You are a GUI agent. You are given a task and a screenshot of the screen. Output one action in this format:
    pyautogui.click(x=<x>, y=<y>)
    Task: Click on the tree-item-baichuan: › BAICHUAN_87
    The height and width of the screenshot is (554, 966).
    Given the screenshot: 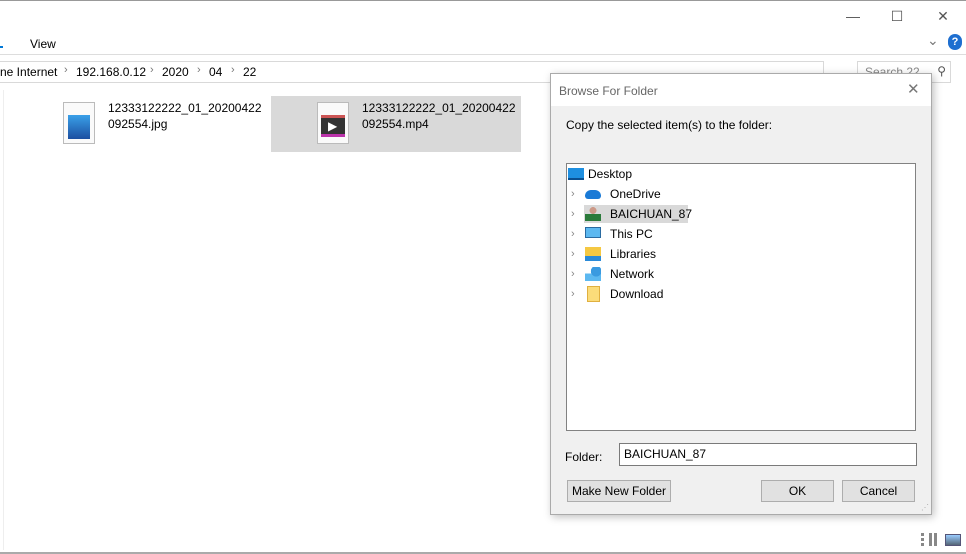 What is the action you would take?
    pyautogui.click(x=667, y=214)
    